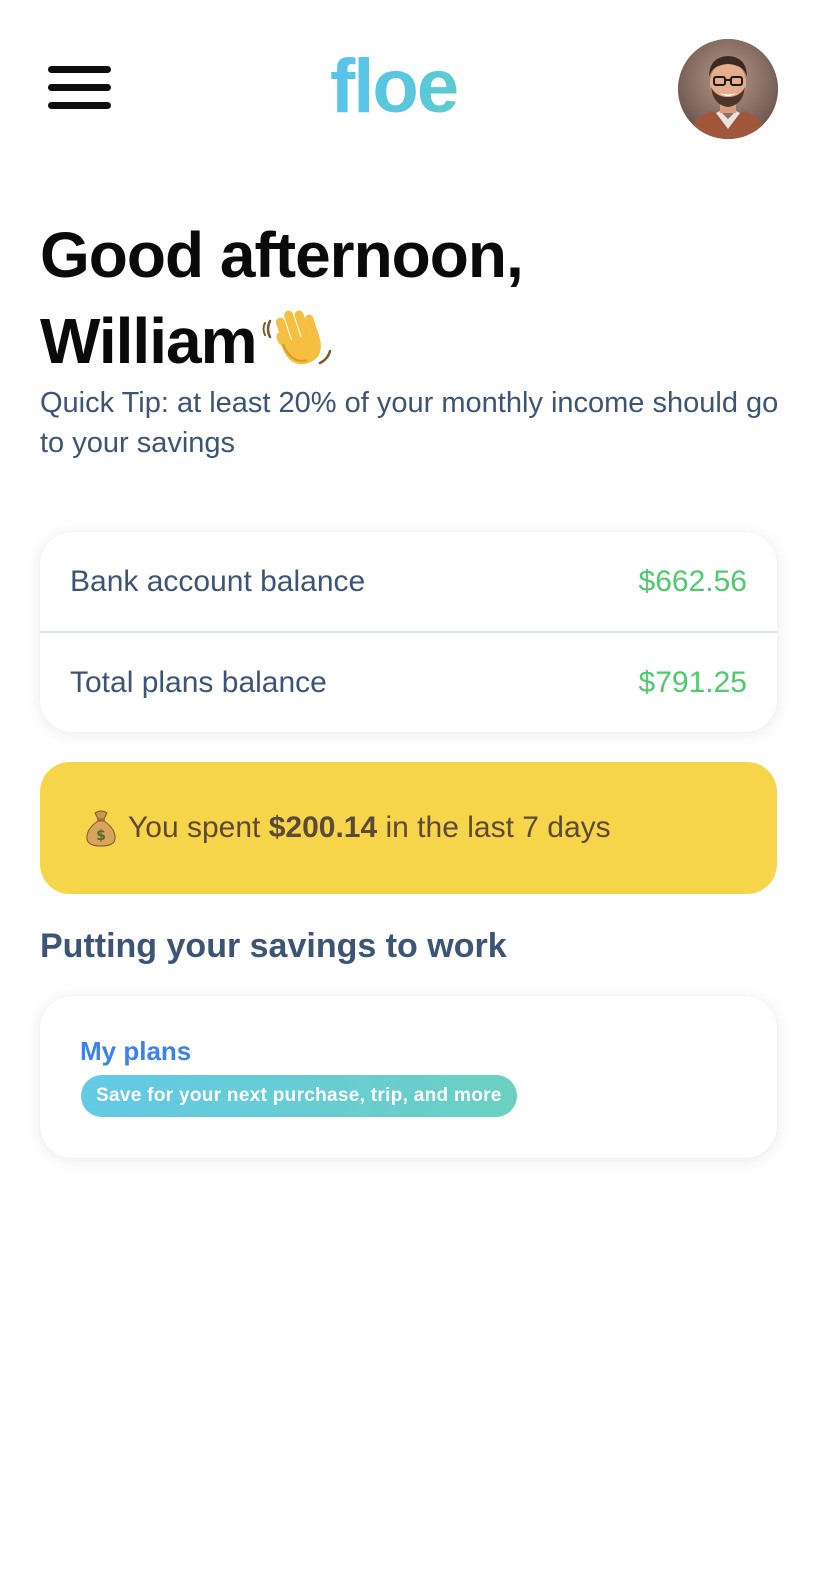 The image size is (828, 1589). Describe the element at coordinates (408, 582) in the screenshot. I see `bank-balance-row: Bank account balance $662.56` at that location.